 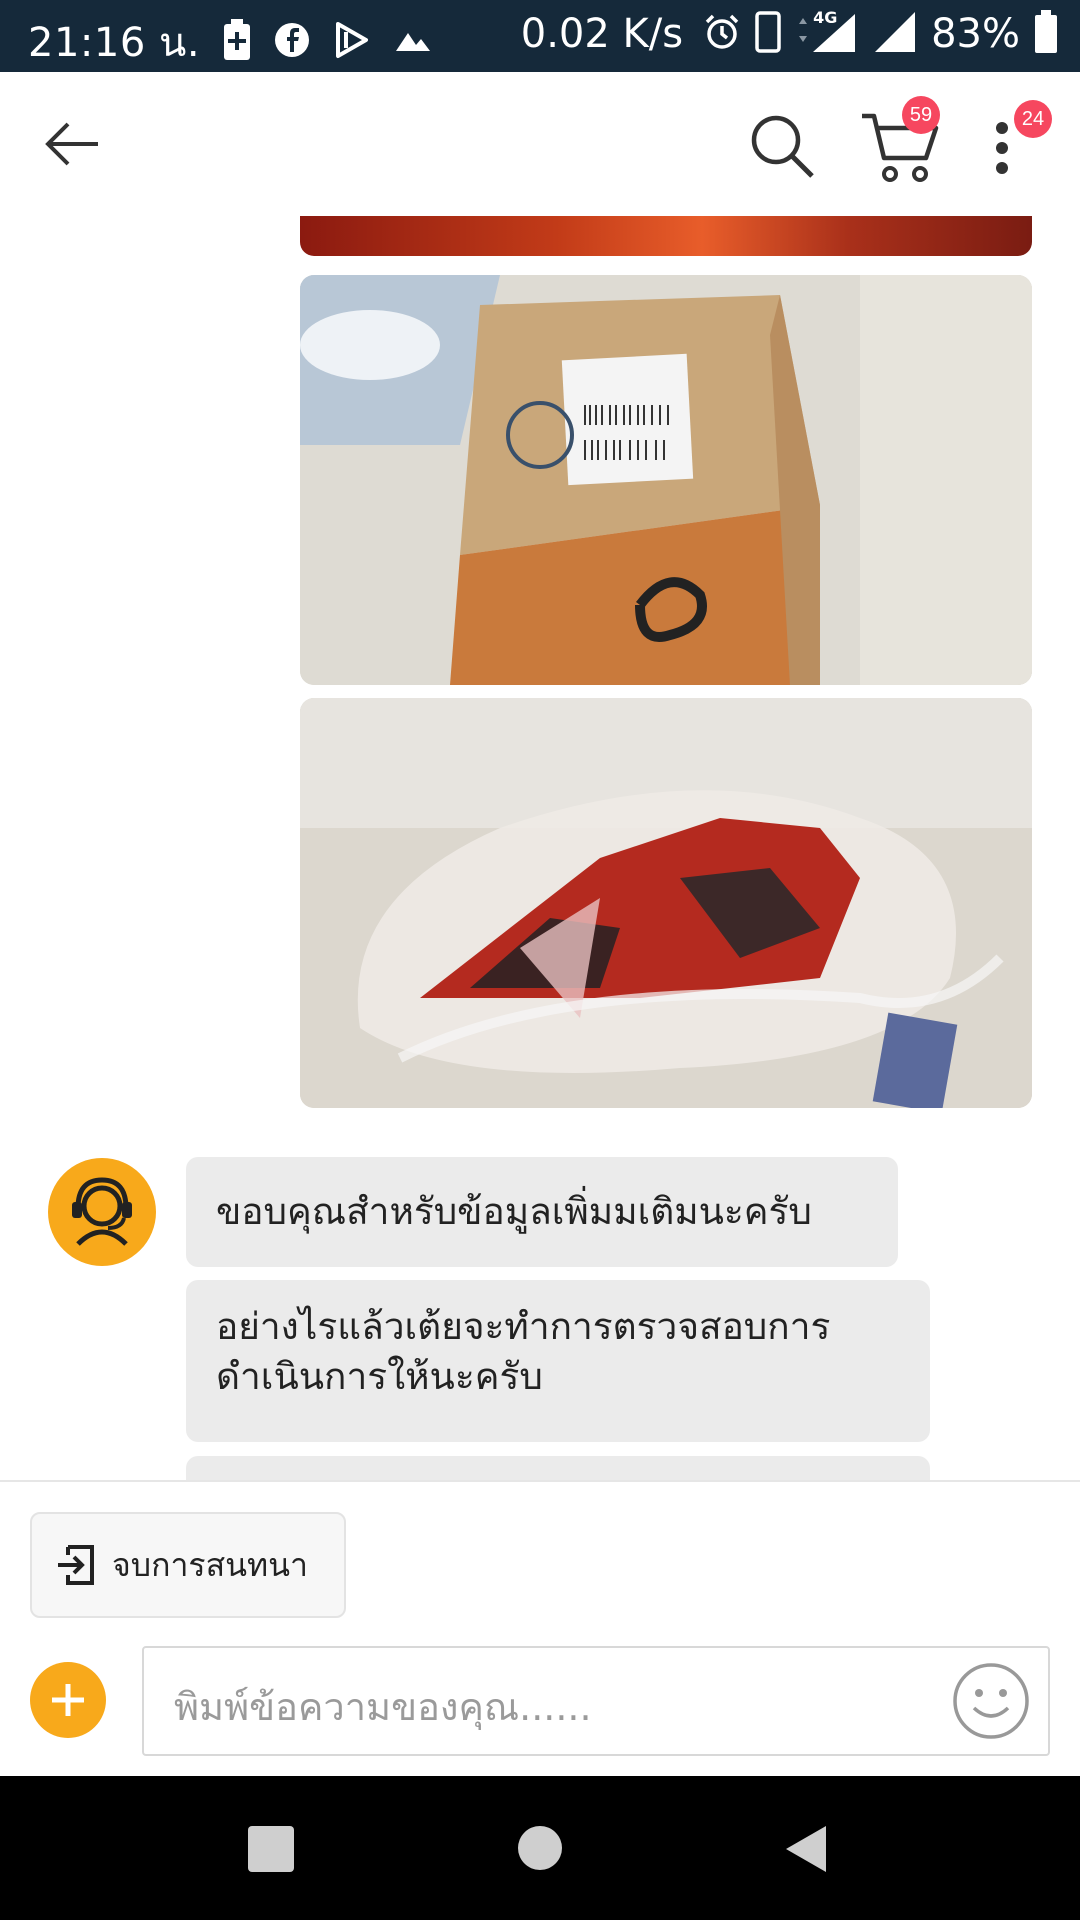 I want to click on more-vert-icon, so click(x=1002, y=148).